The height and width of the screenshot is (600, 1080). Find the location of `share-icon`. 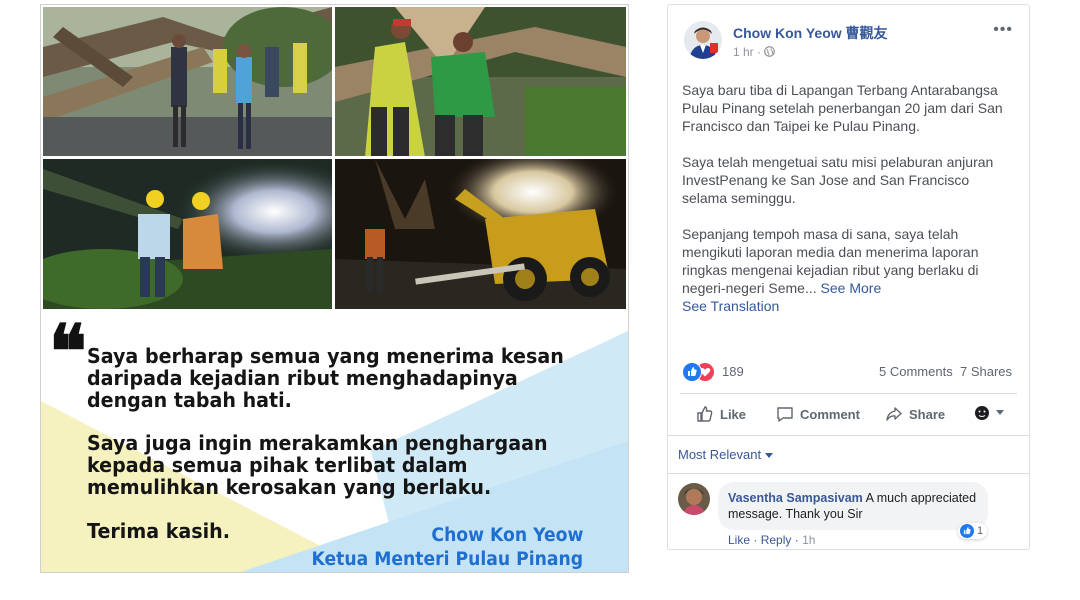

share-icon is located at coordinates (894, 414).